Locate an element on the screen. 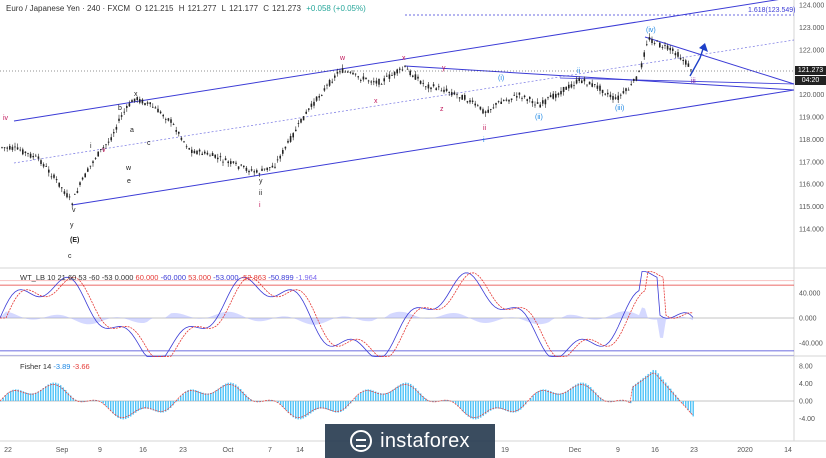 The height and width of the screenshot is (458, 826). wave-label: v is located at coordinates (104, 150).